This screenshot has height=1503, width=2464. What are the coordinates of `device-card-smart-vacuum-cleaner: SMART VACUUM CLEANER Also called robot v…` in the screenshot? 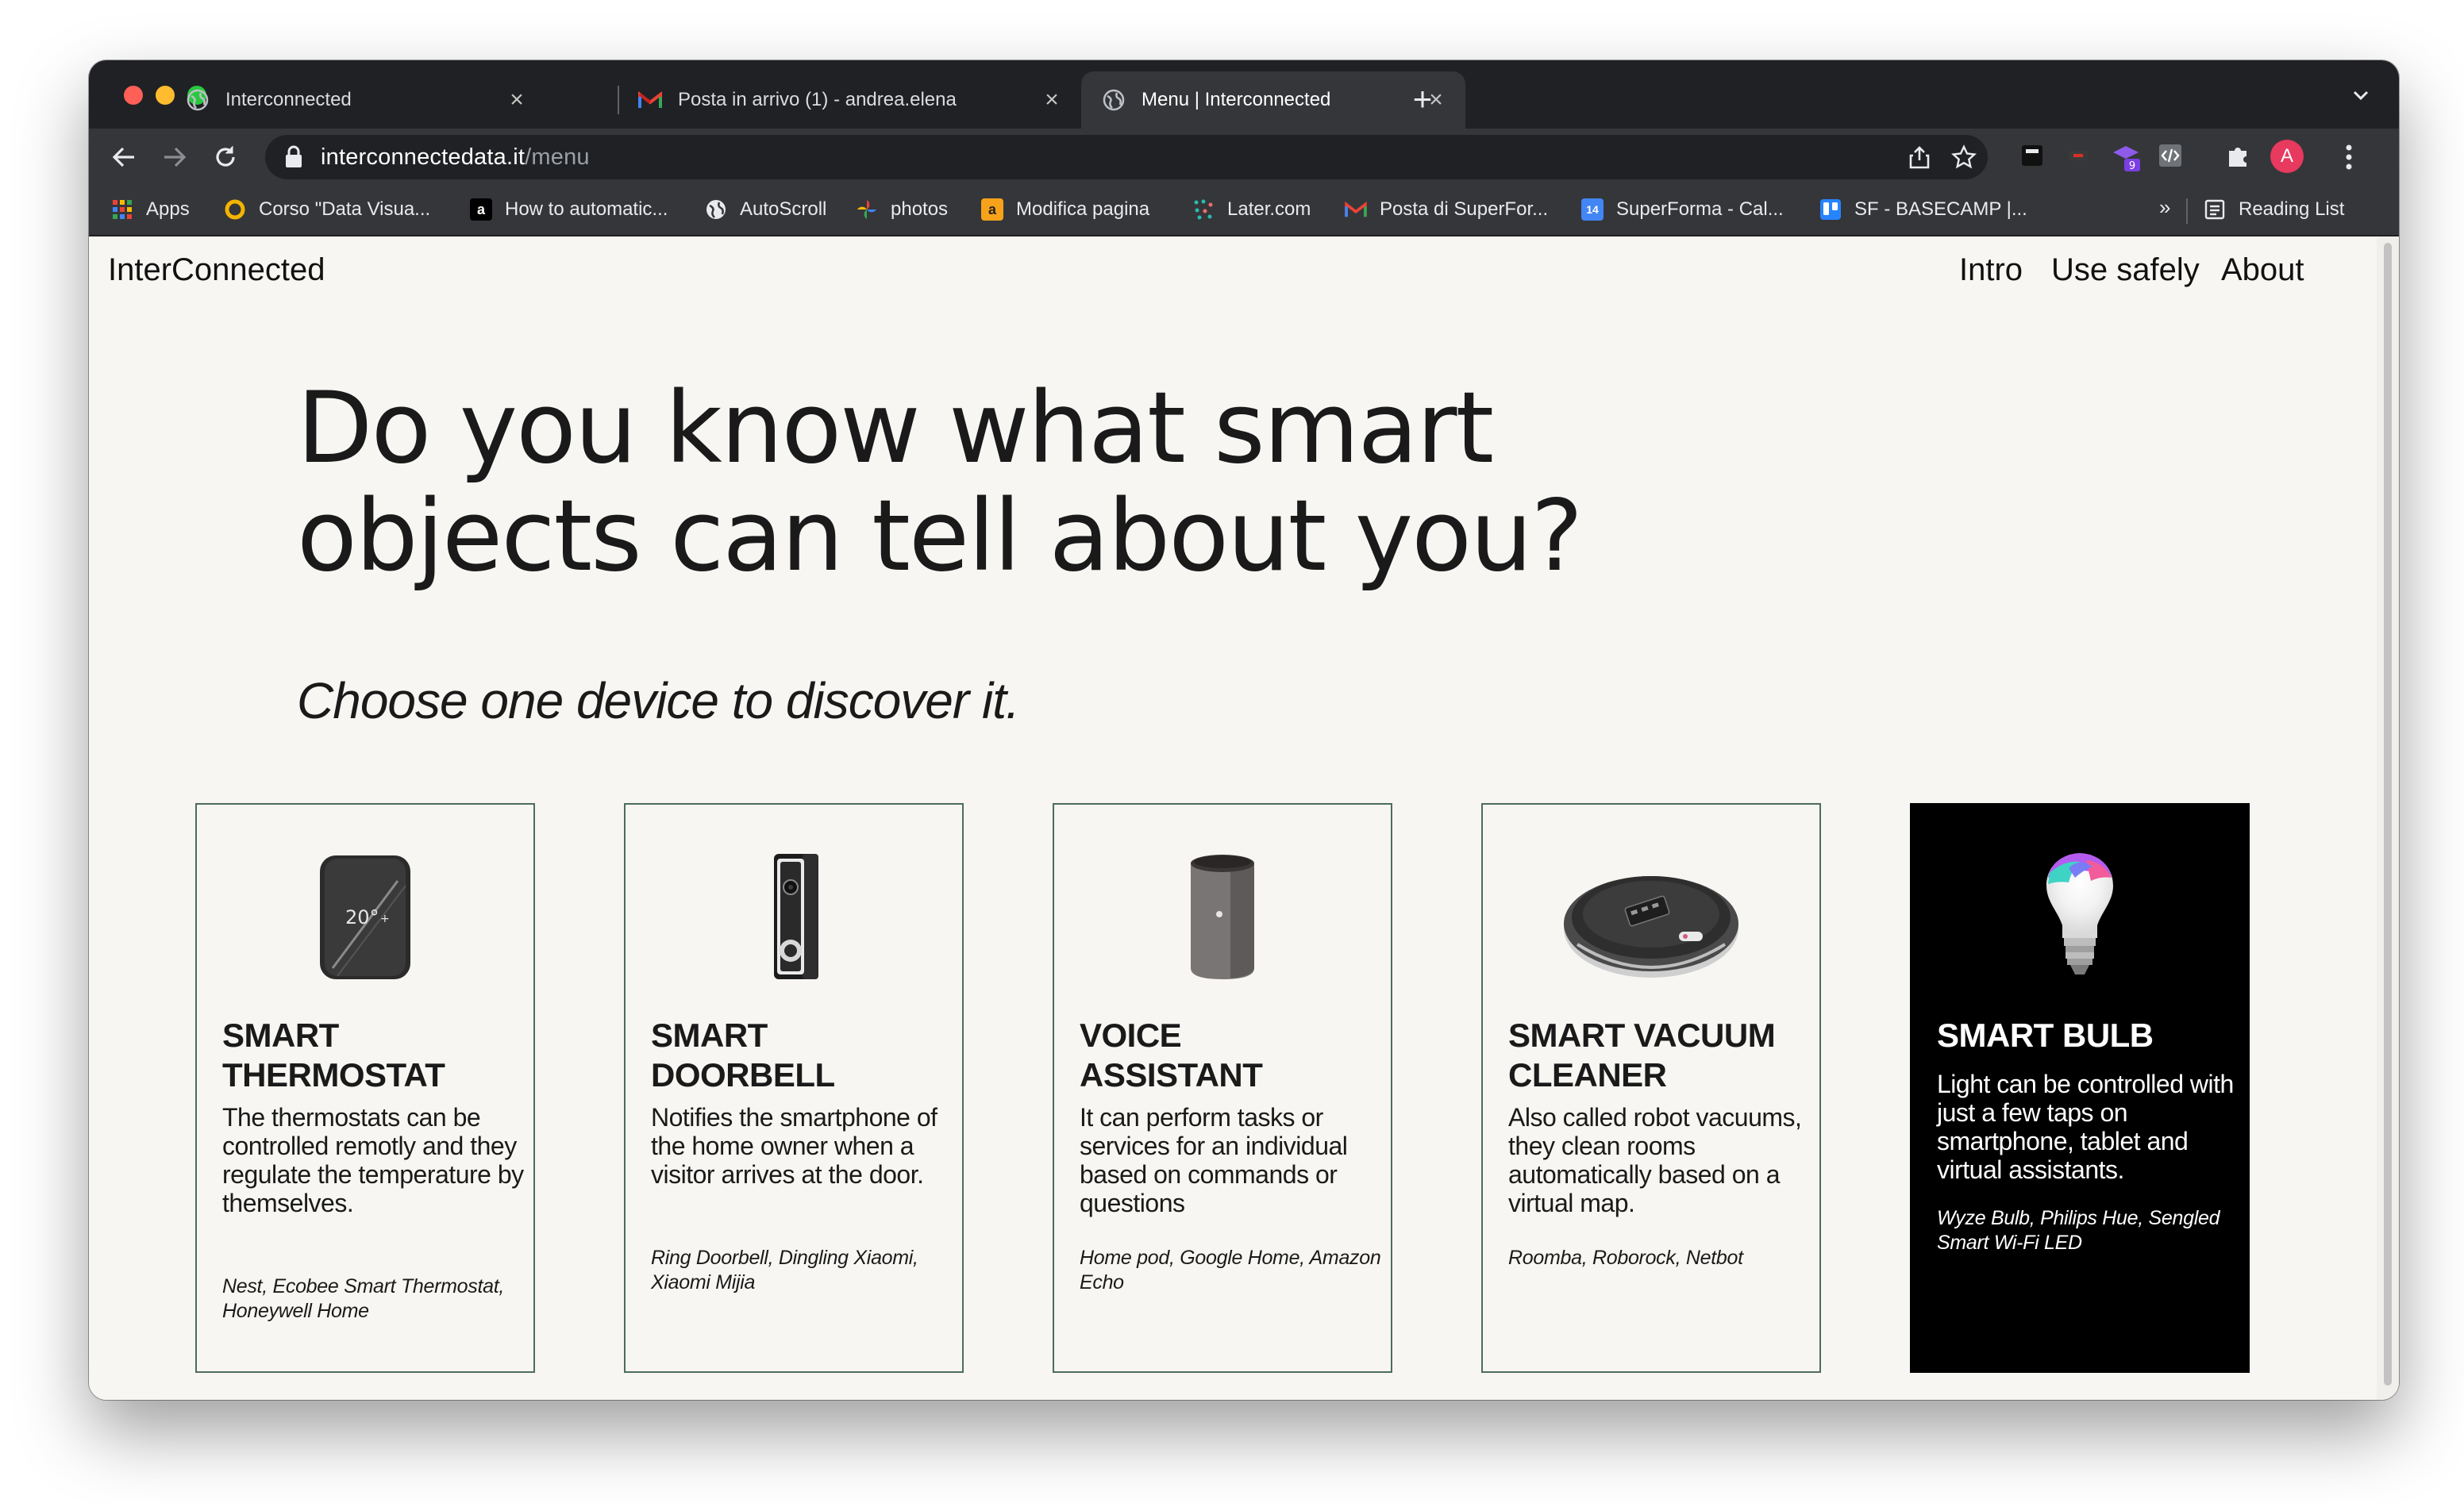 It's located at (1651, 1088).